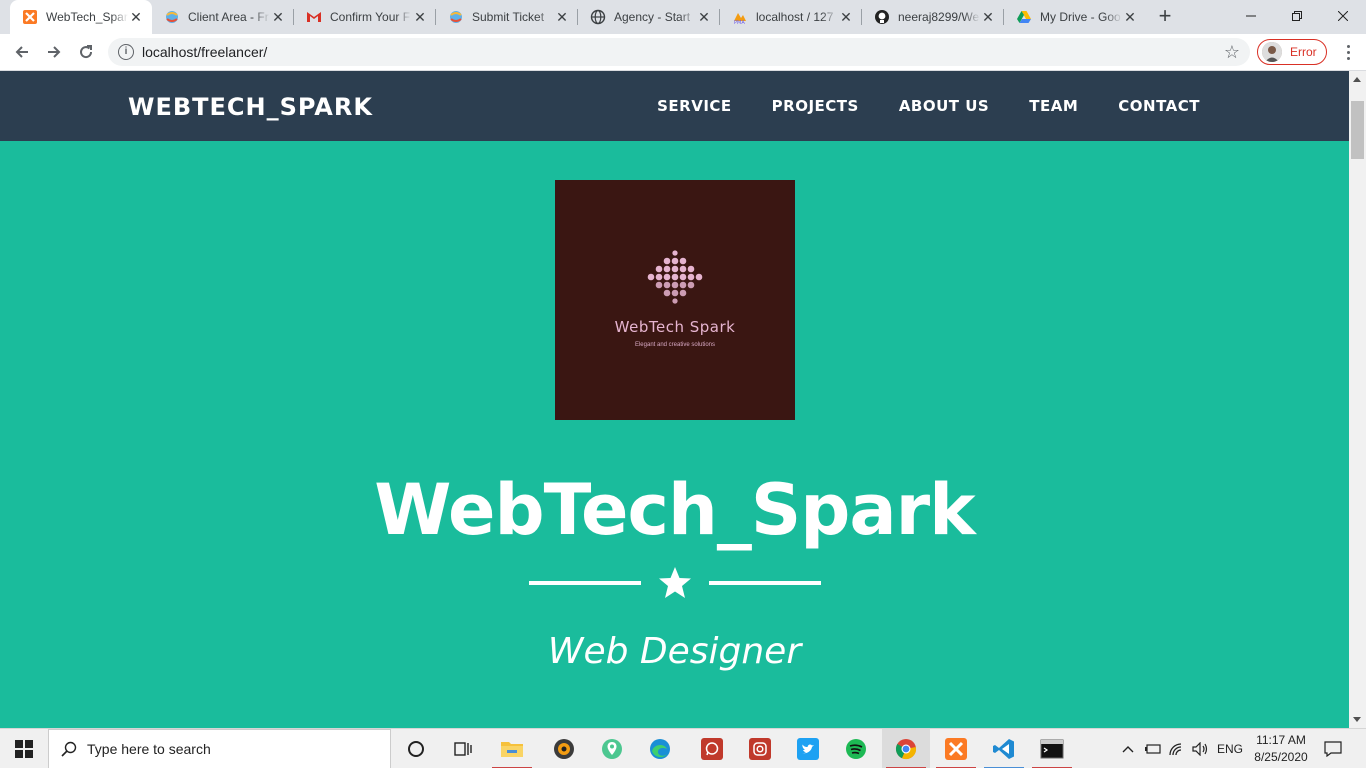 This screenshot has height=768, width=1366. I want to click on globe-icon, so click(598, 17).